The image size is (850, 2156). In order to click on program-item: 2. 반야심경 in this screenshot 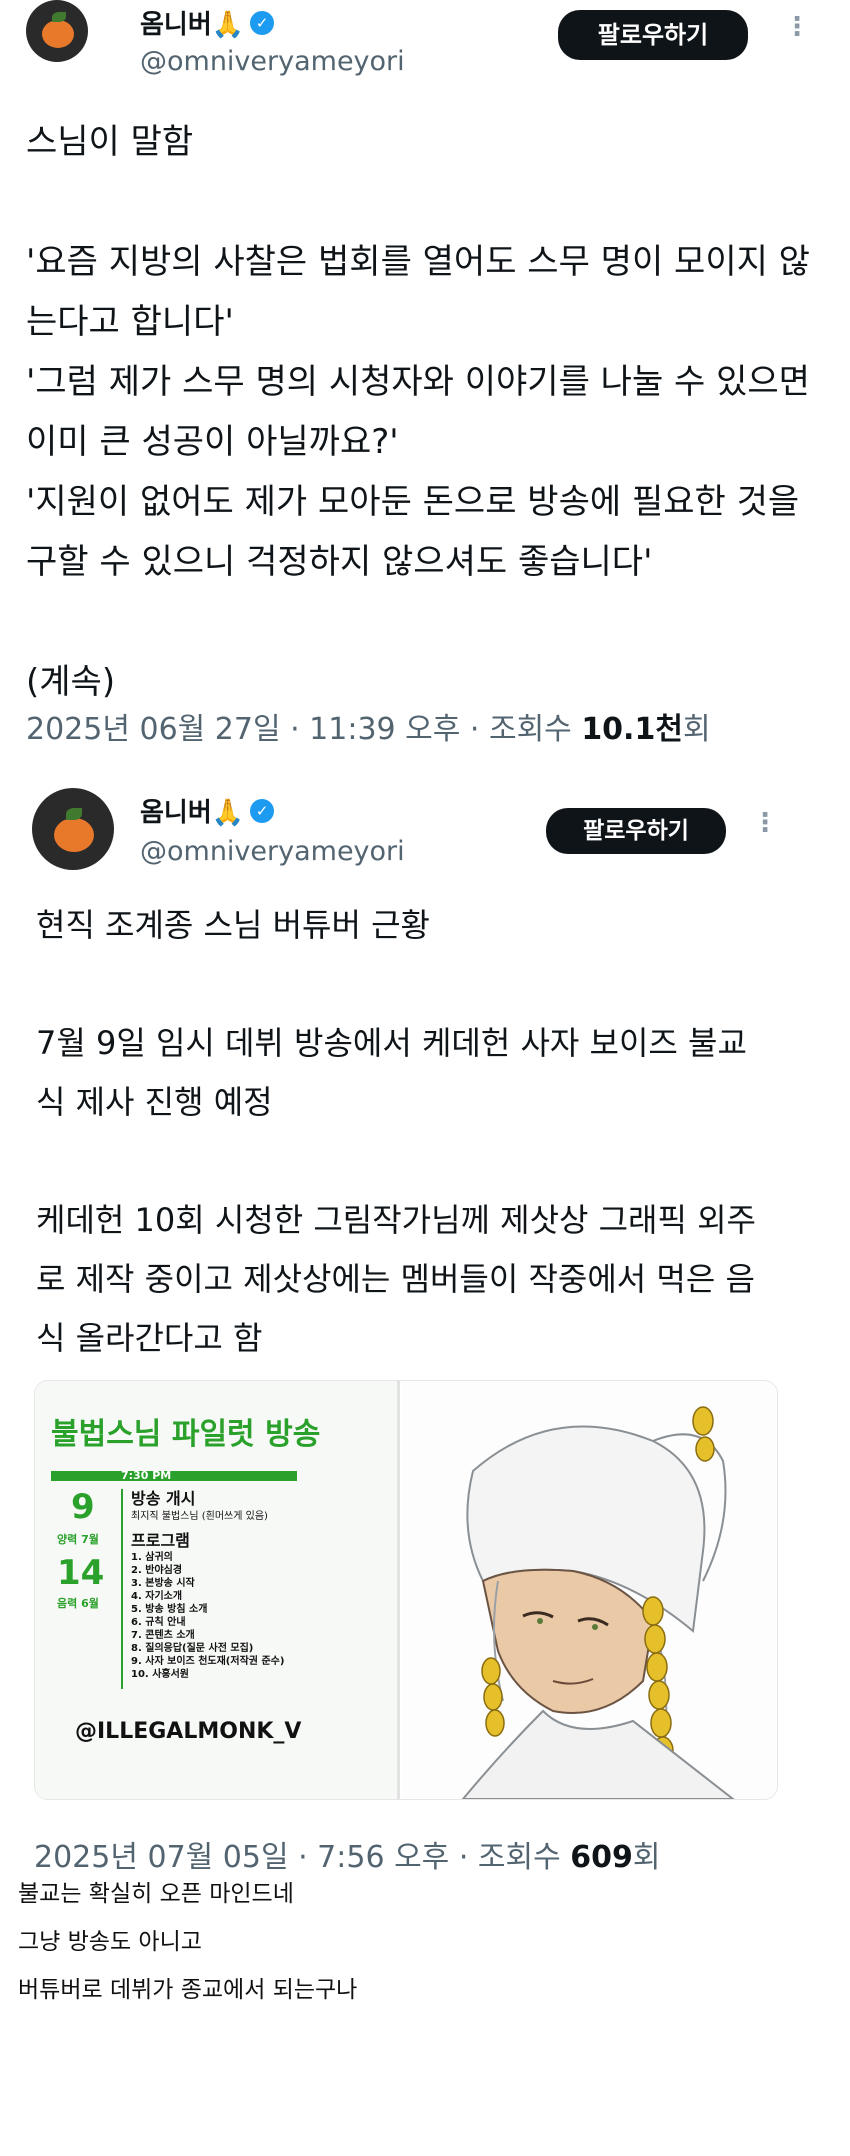, I will do `click(157, 1570)`.